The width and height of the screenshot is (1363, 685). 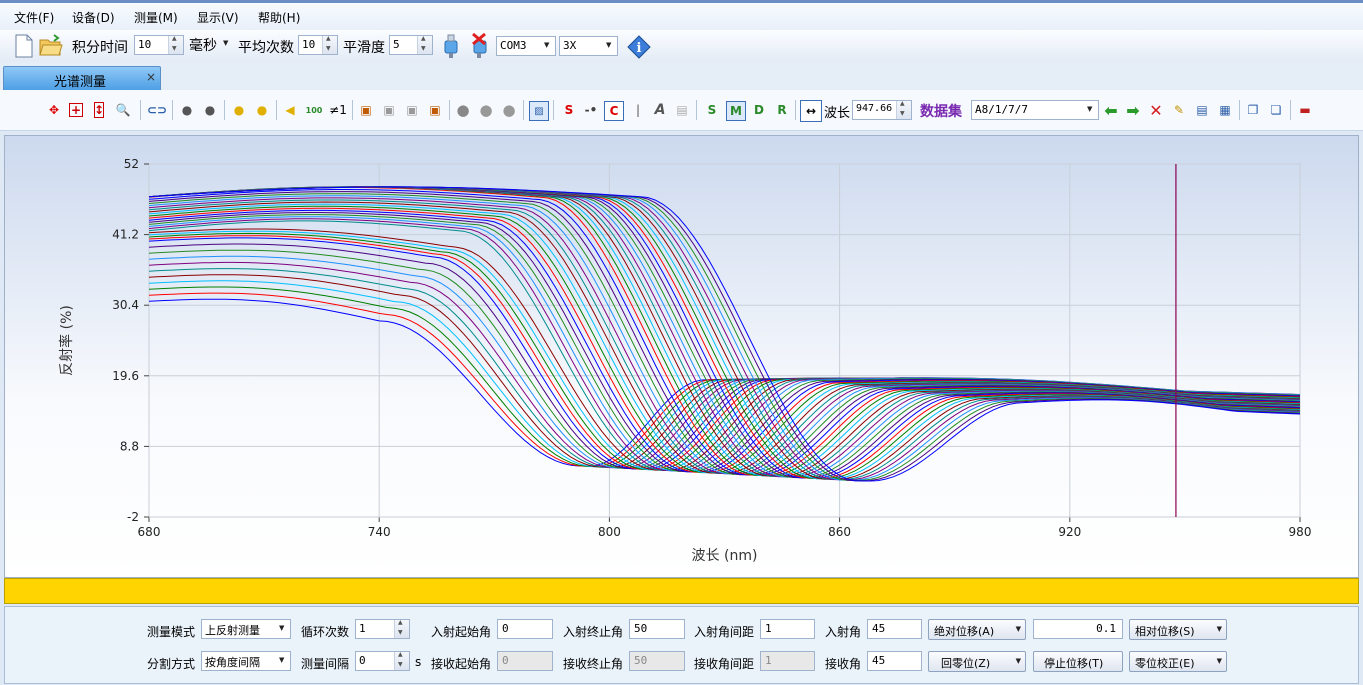 What do you see at coordinates (435, 110) in the screenshot?
I see `save-all-icon: ▣` at bounding box center [435, 110].